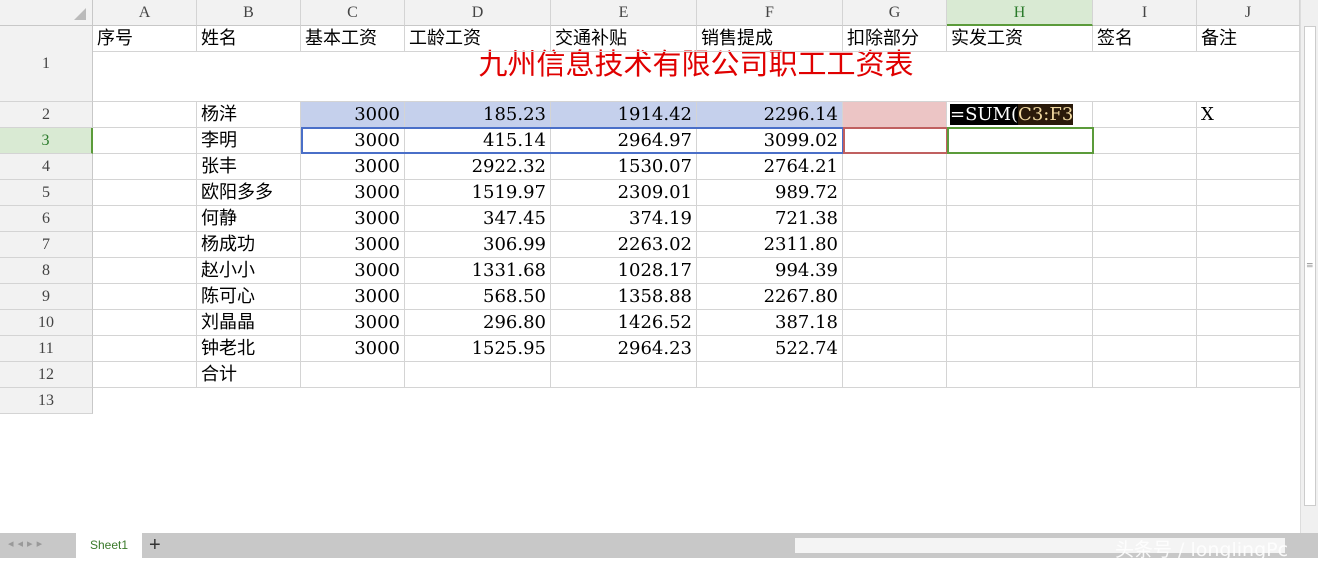 The height and width of the screenshot is (562, 1318). I want to click on row-header-6: 6, so click(46, 219).